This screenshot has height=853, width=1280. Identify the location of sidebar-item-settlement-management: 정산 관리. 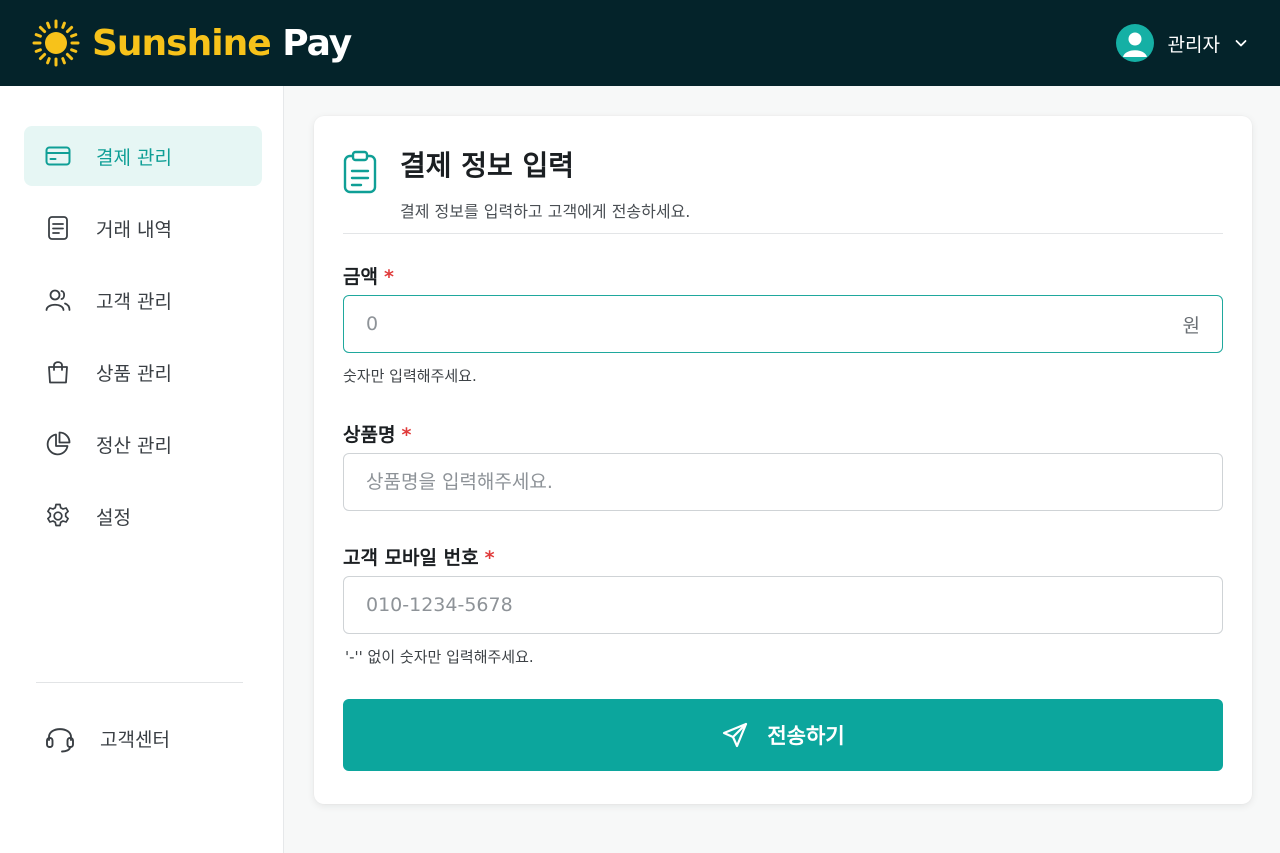
(143, 444).